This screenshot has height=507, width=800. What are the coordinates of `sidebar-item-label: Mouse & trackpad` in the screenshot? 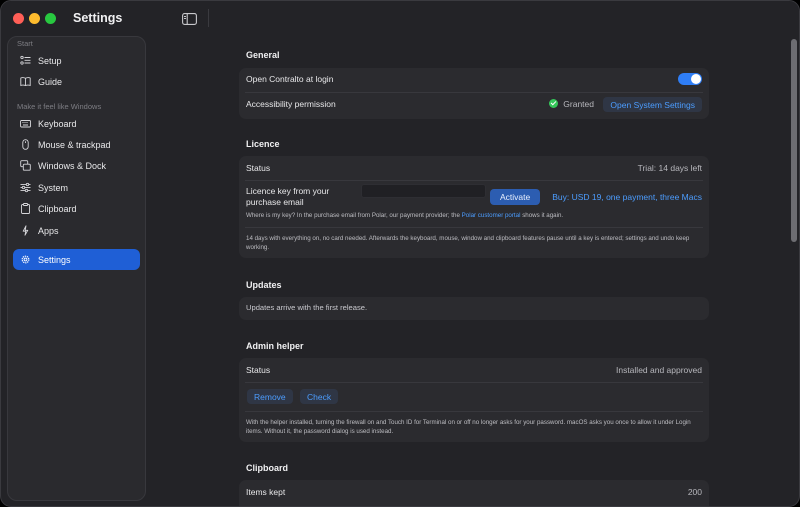 It's located at (74, 144).